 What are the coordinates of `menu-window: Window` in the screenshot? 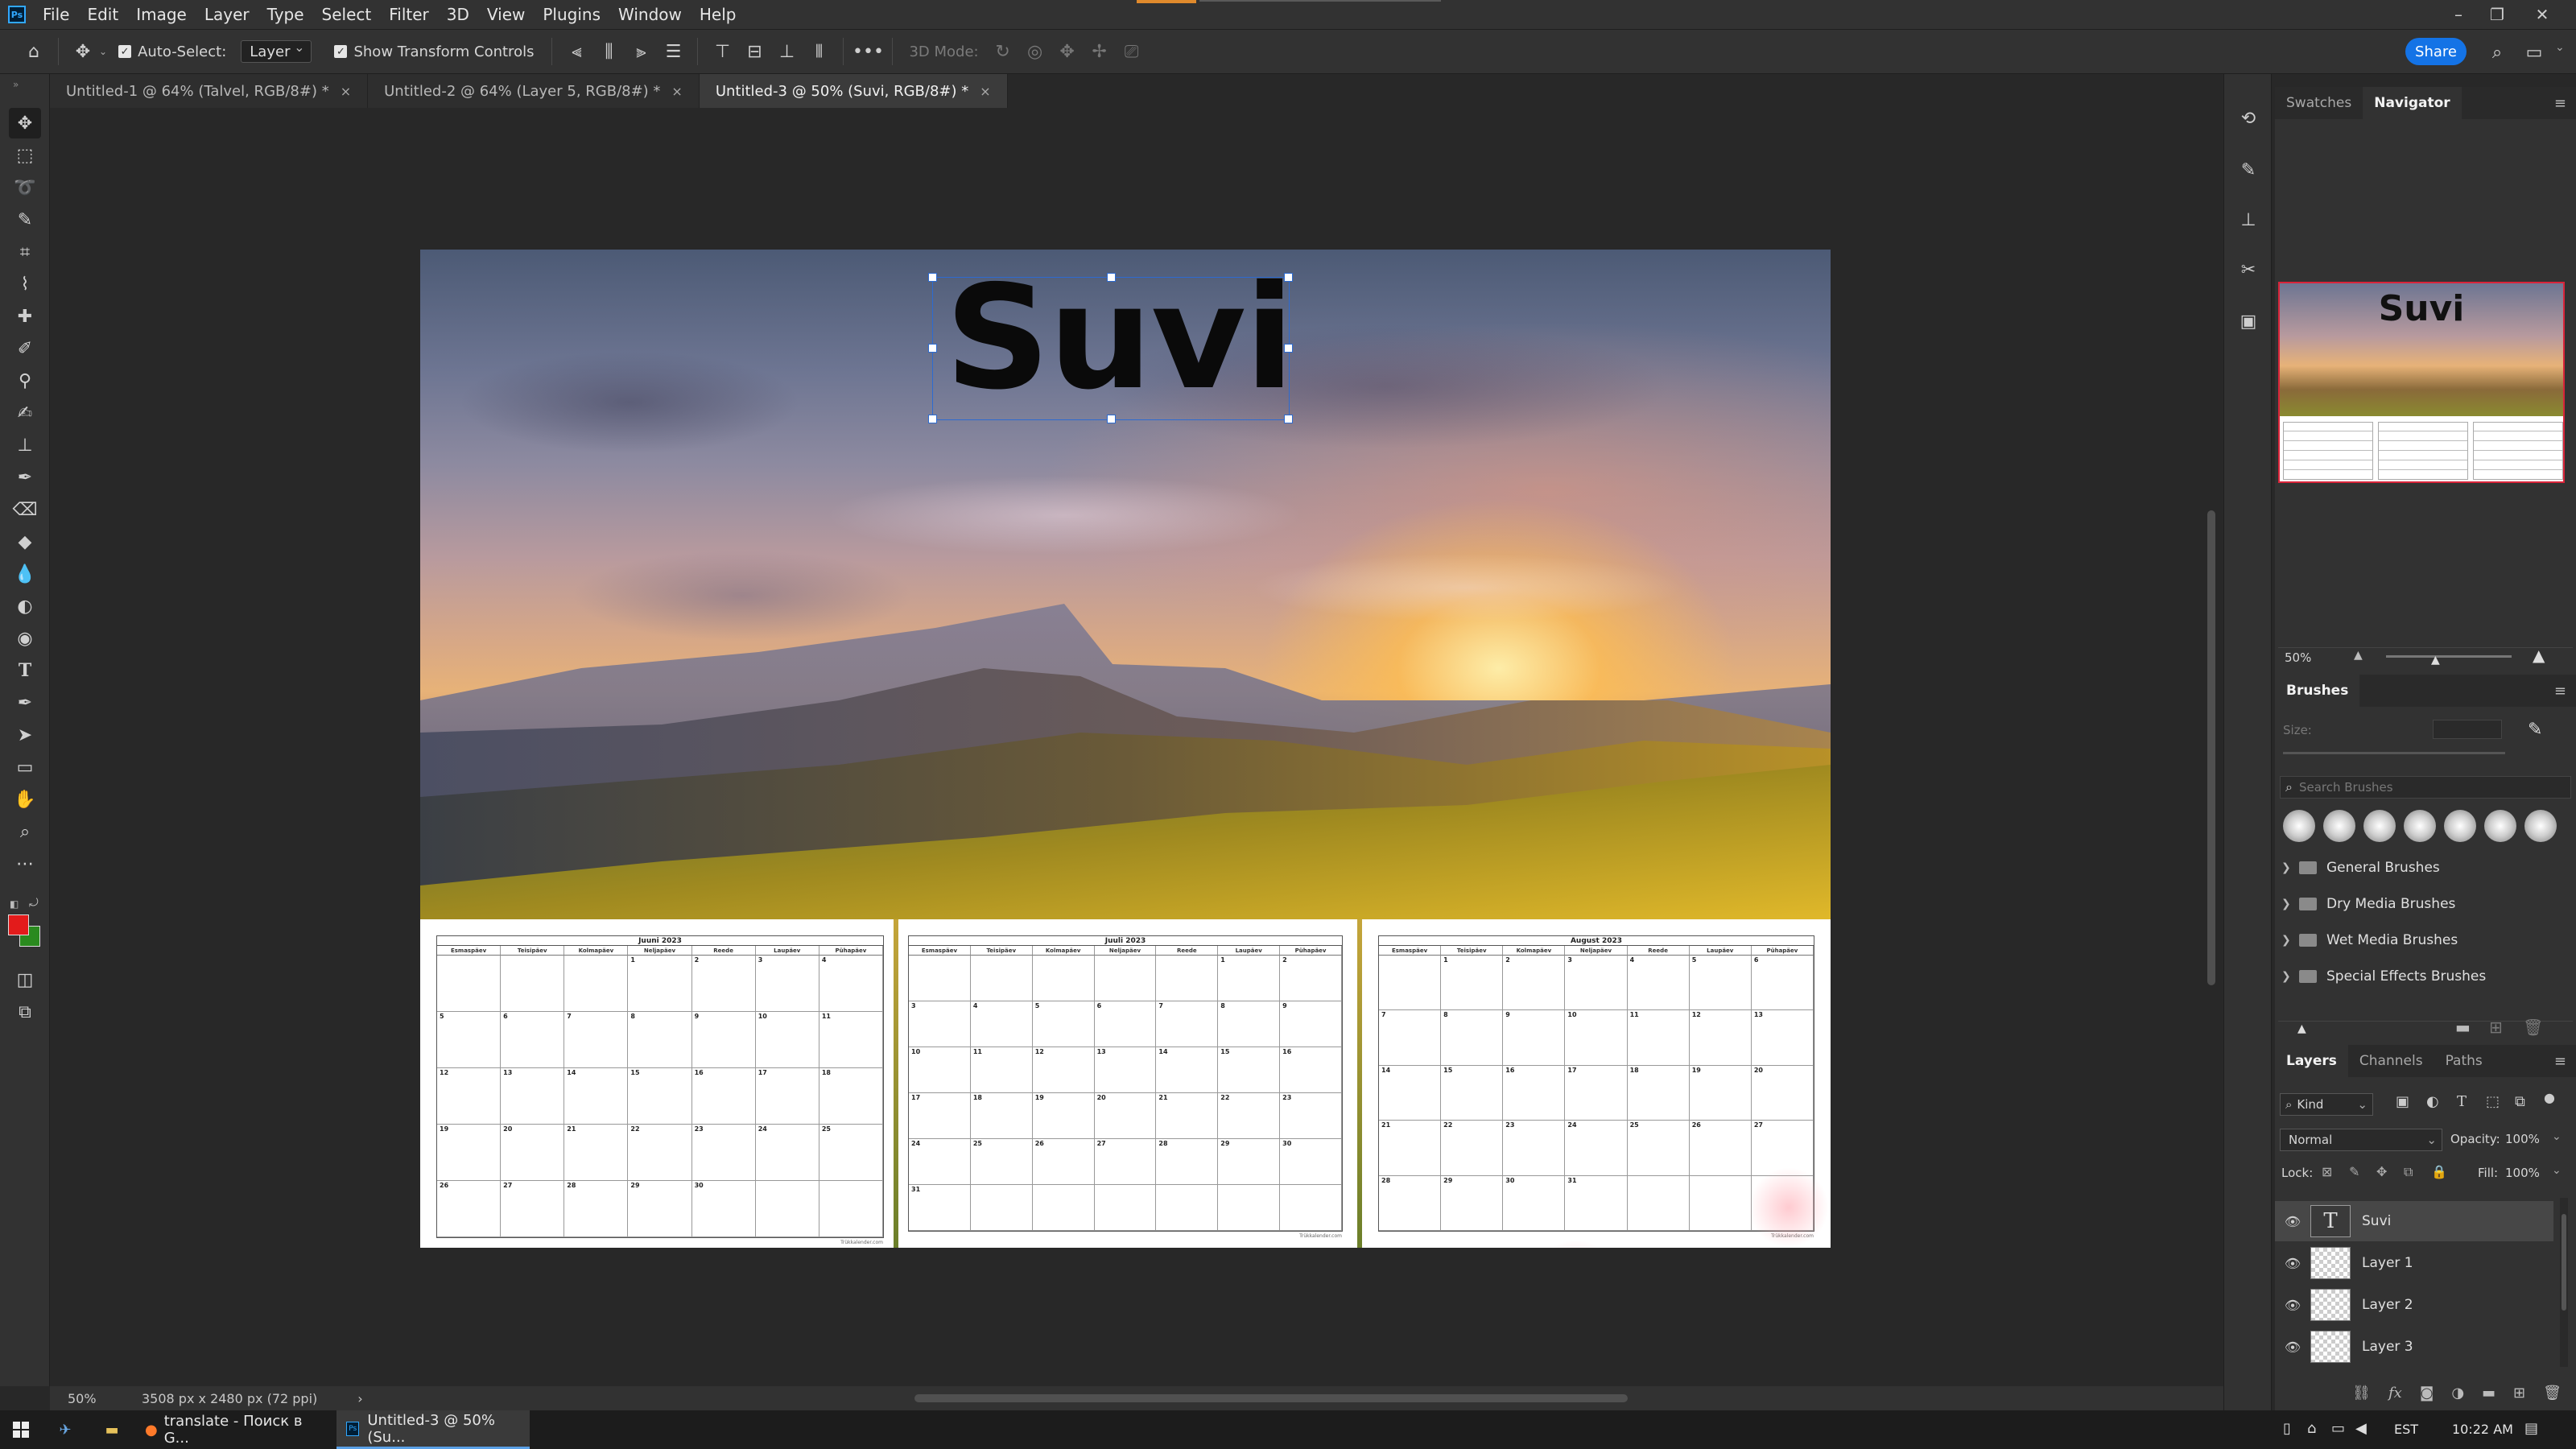 It's located at (650, 14).